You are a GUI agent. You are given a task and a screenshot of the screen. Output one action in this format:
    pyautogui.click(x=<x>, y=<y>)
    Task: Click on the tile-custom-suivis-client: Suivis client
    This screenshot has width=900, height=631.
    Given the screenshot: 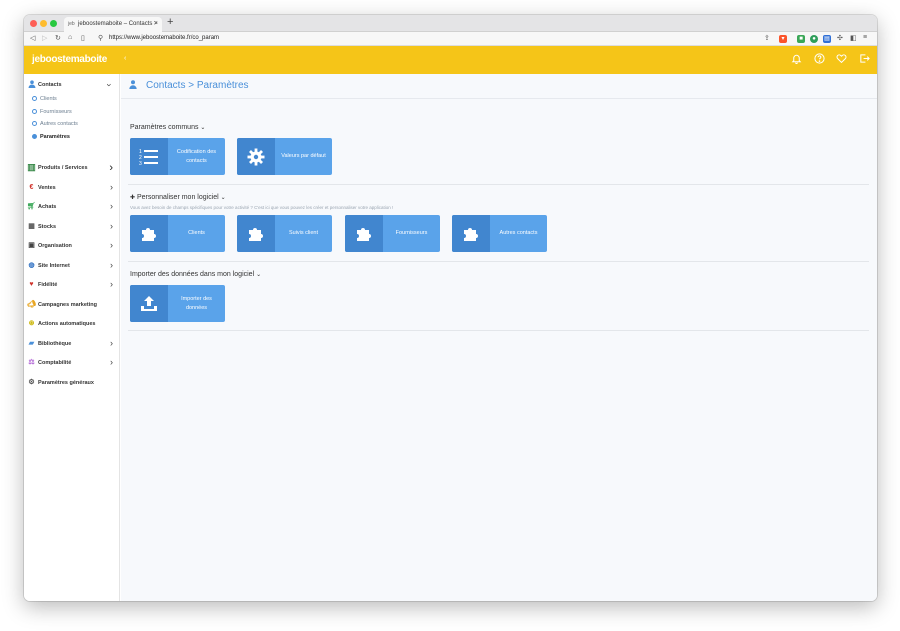 What is the action you would take?
    pyautogui.click(x=284, y=233)
    